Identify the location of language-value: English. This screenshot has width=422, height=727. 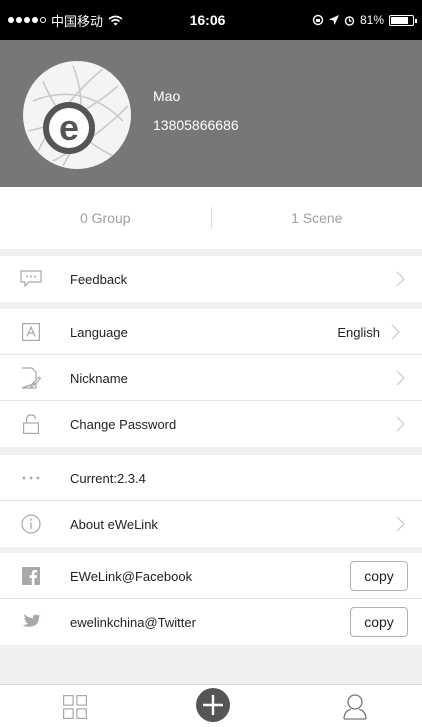
(358, 332).